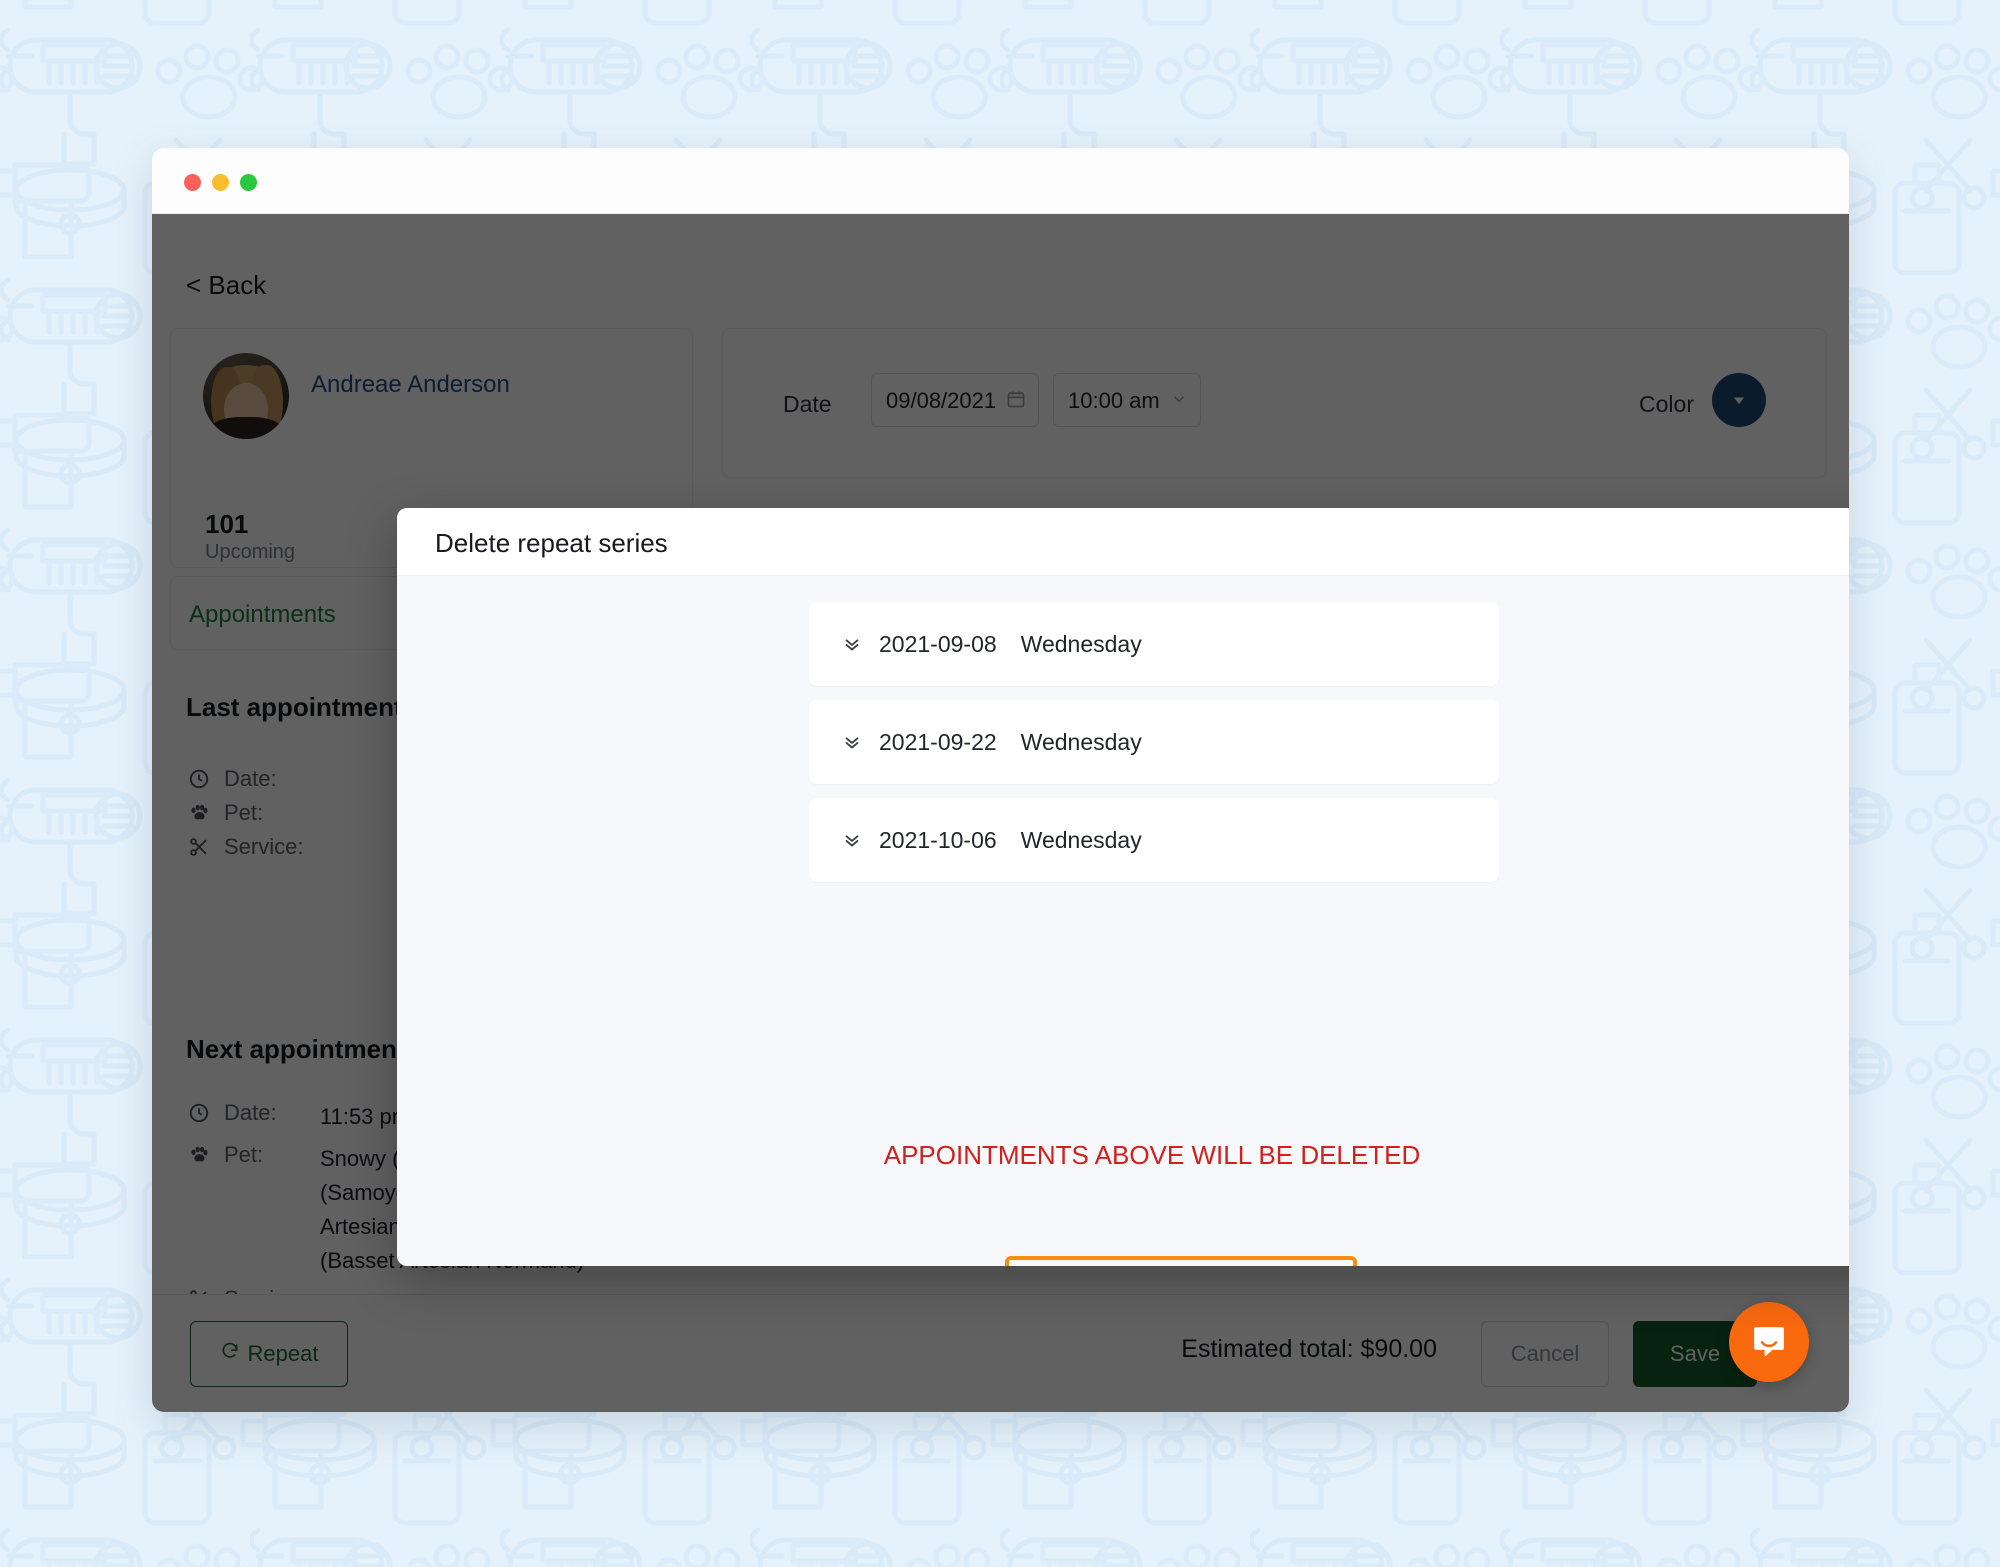 The height and width of the screenshot is (1567, 2000). Describe the element at coordinates (1123, 542) in the screenshot. I see `dialog-header: Delete repeat series` at that location.